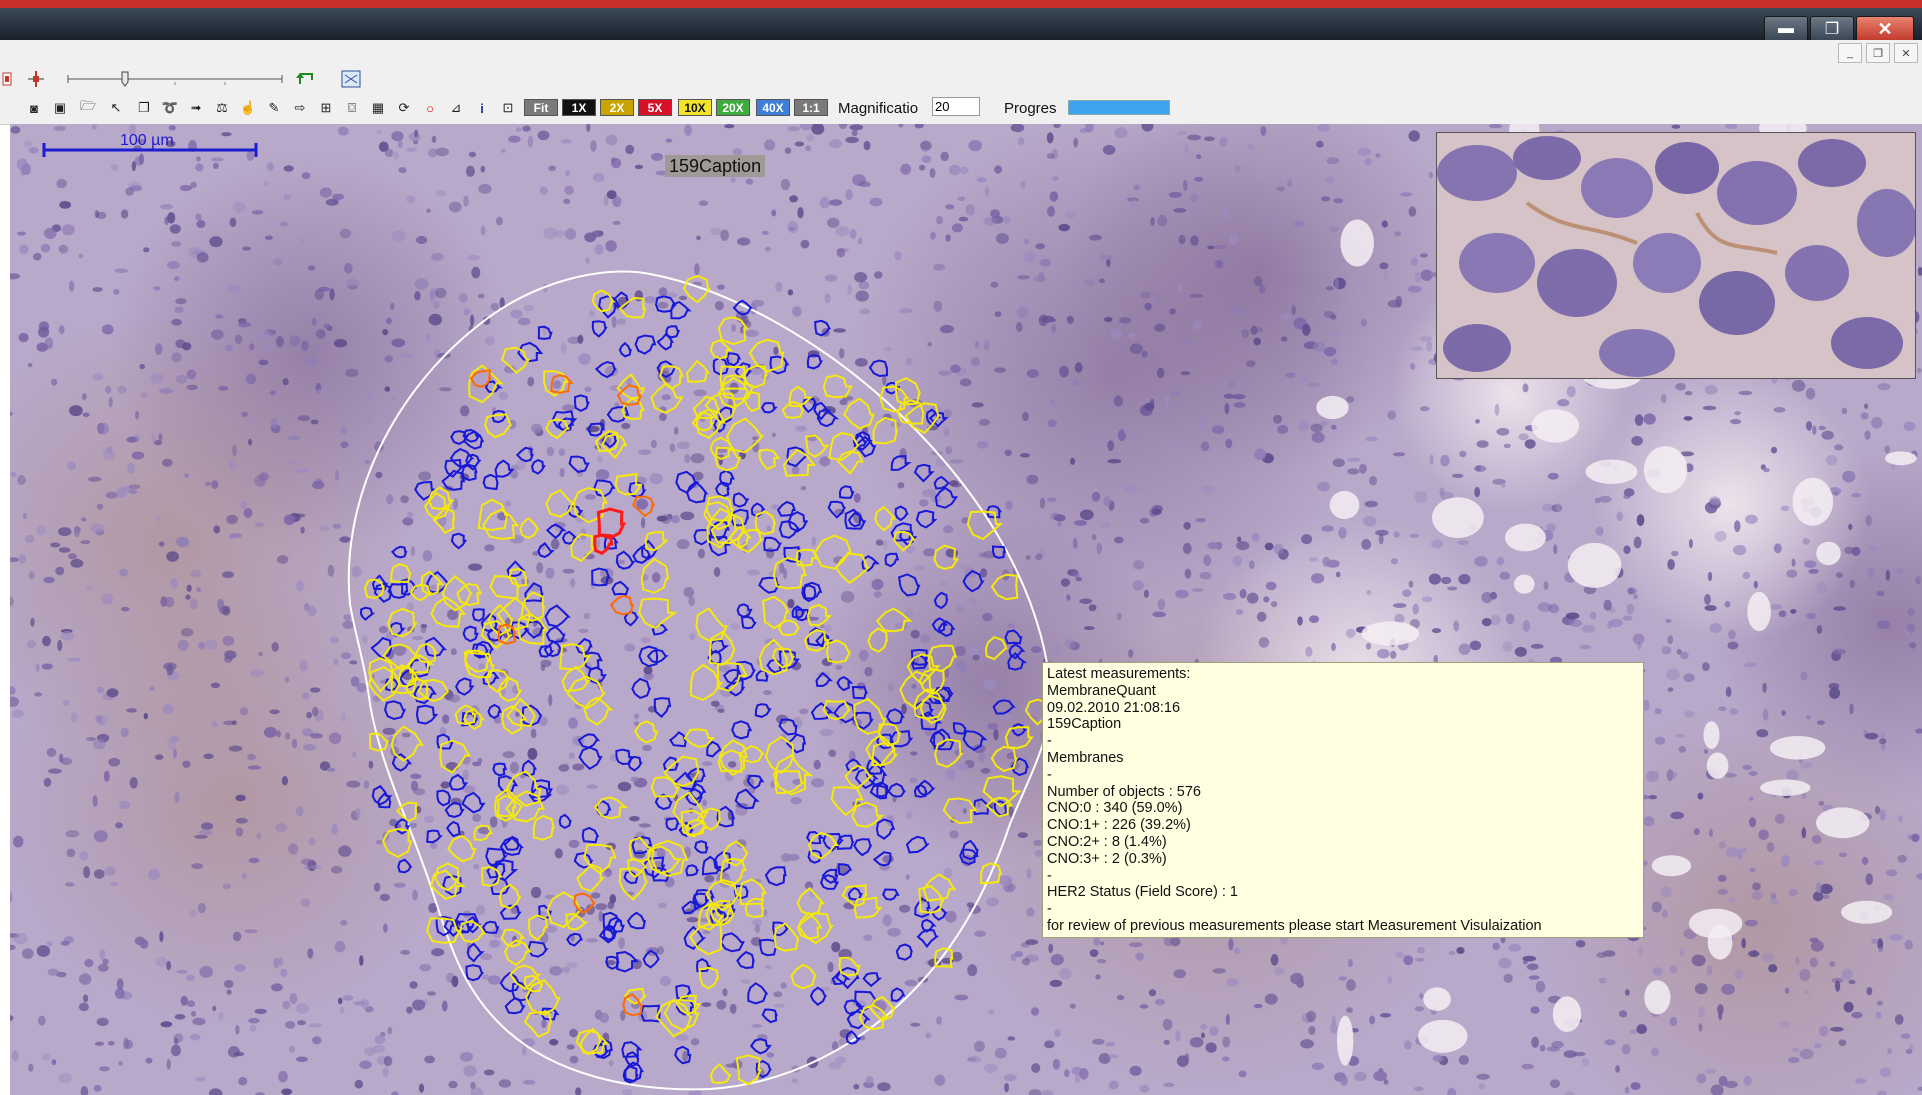 Image resolution: width=1922 pixels, height=1095 pixels. What do you see at coordinates (430, 108) in the screenshot?
I see `circle-tool-icon: ○` at bounding box center [430, 108].